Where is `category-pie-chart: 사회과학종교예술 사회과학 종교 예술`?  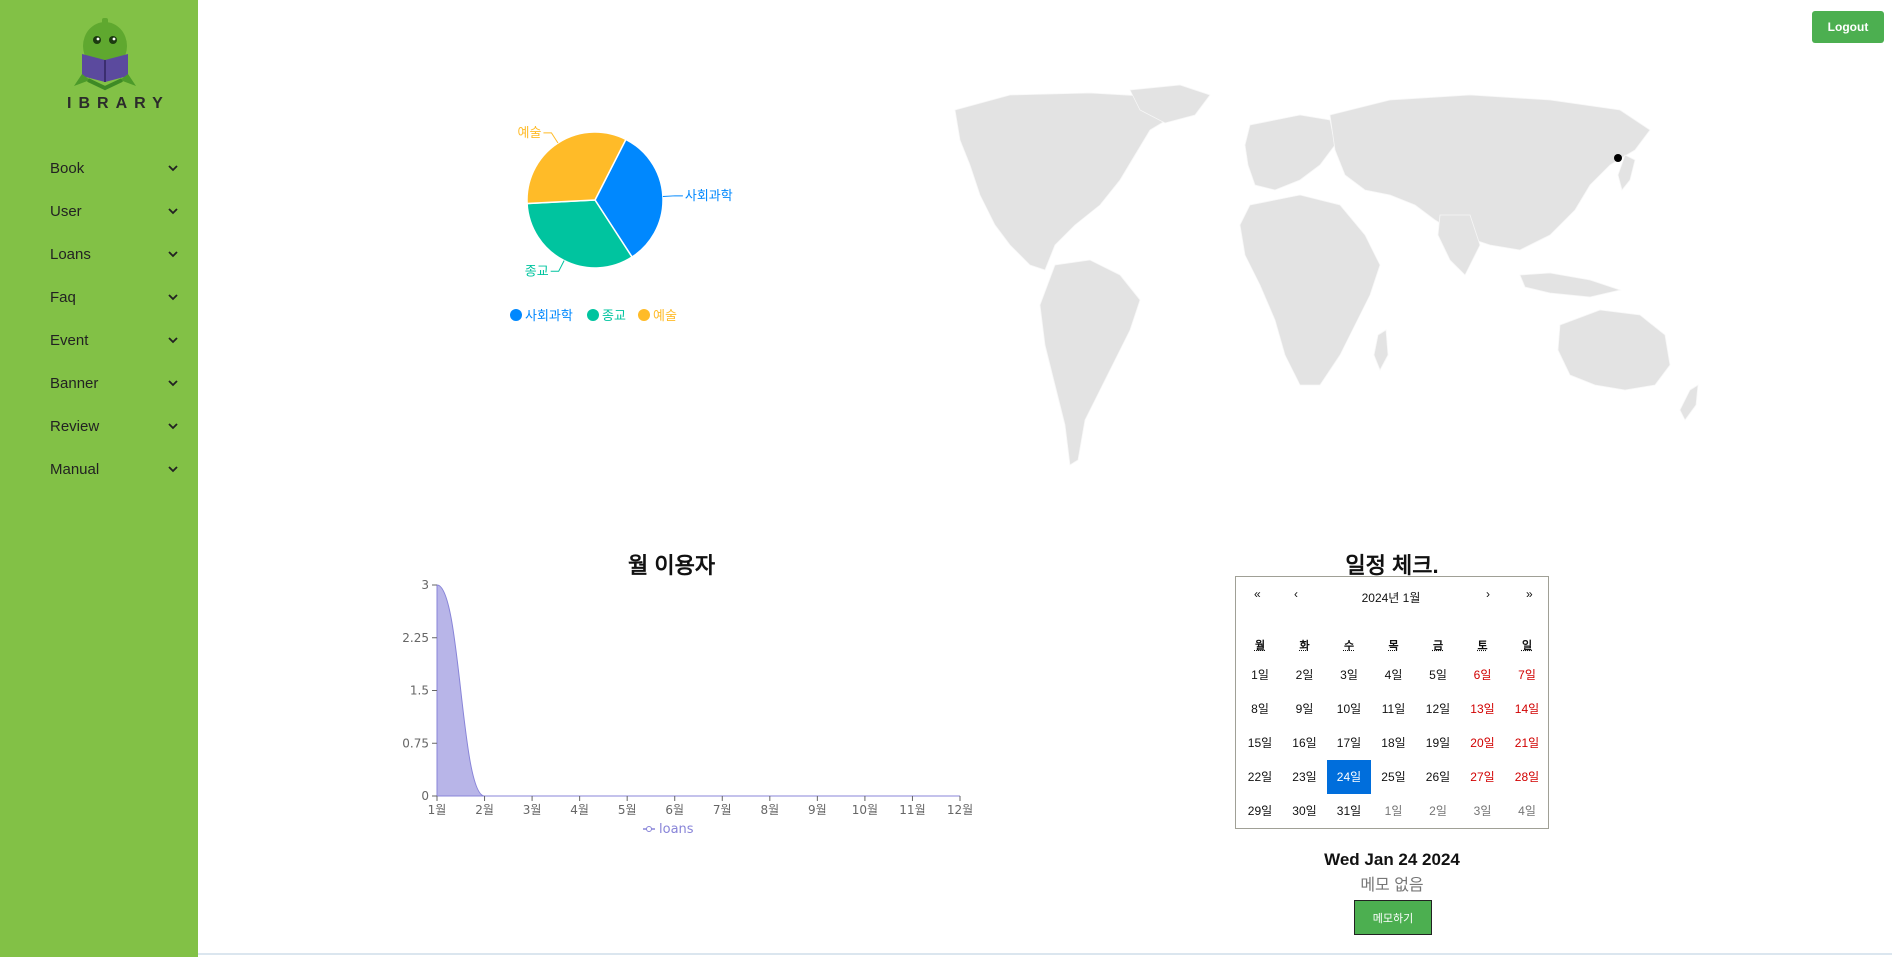 category-pie-chart: 사회과학종교예술 사회과학 종교 예술 is located at coordinates (621, 225).